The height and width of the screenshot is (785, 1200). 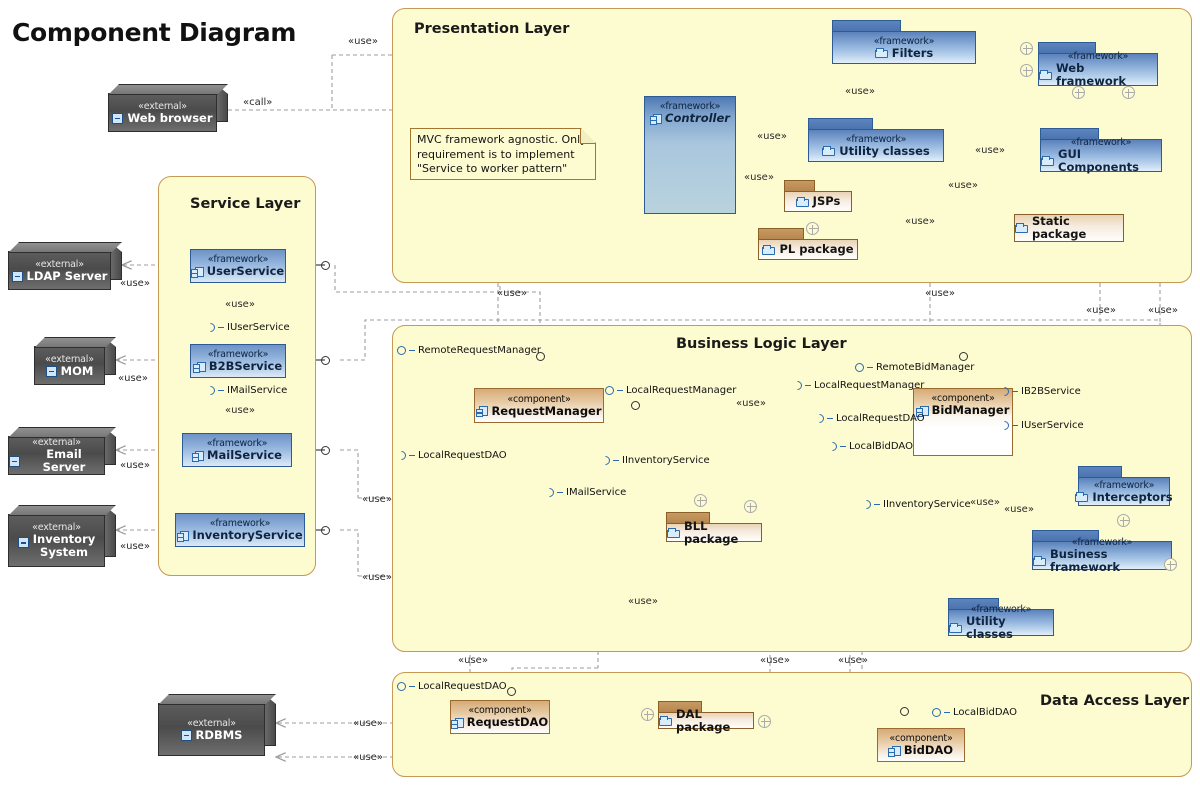 What do you see at coordinates (133, 378) in the screenshot?
I see `use-label-mom: «use»` at bounding box center [133, 378].